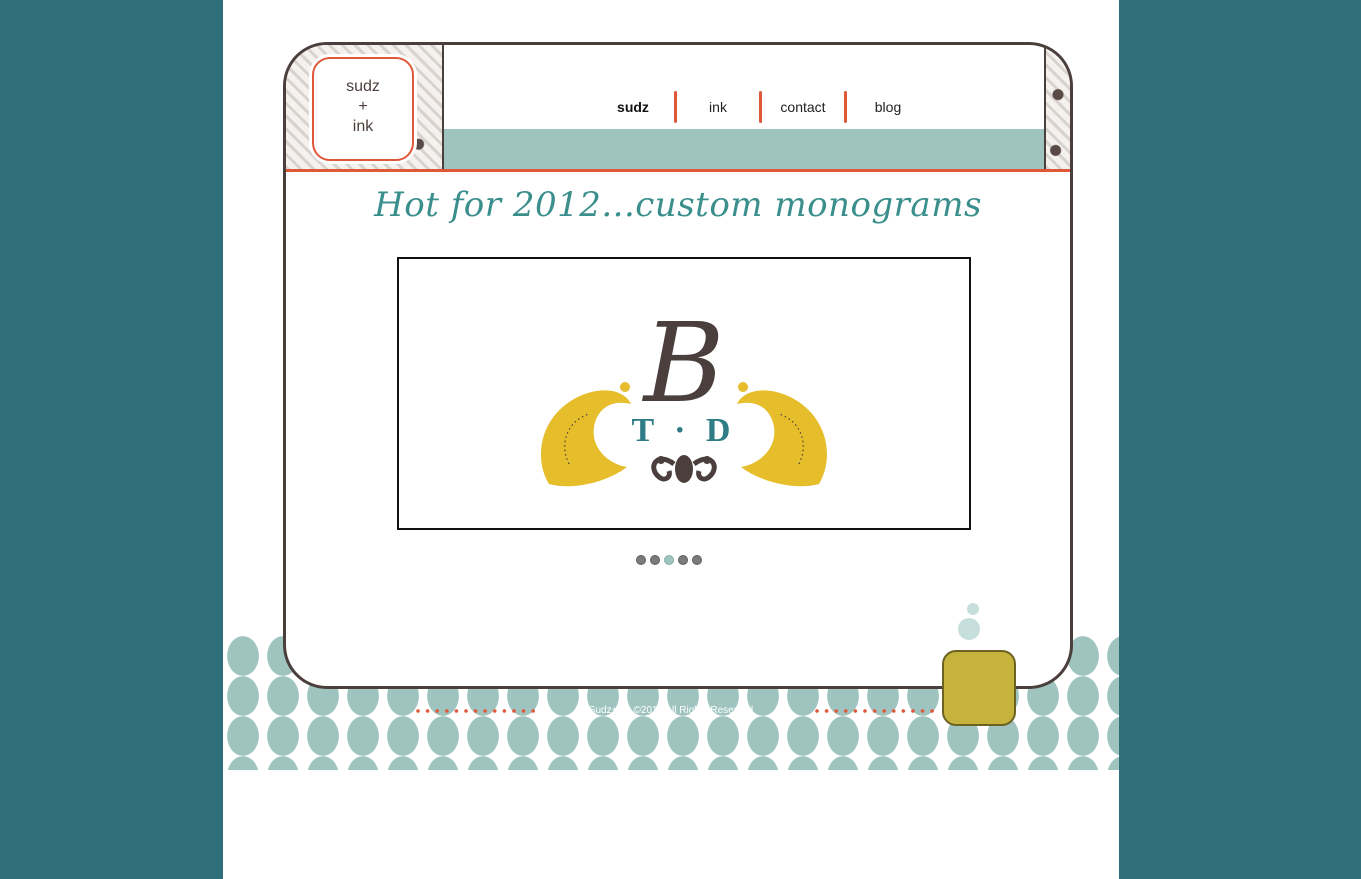  I want to click on gold-flourish-left-icon, so click(586, 434).